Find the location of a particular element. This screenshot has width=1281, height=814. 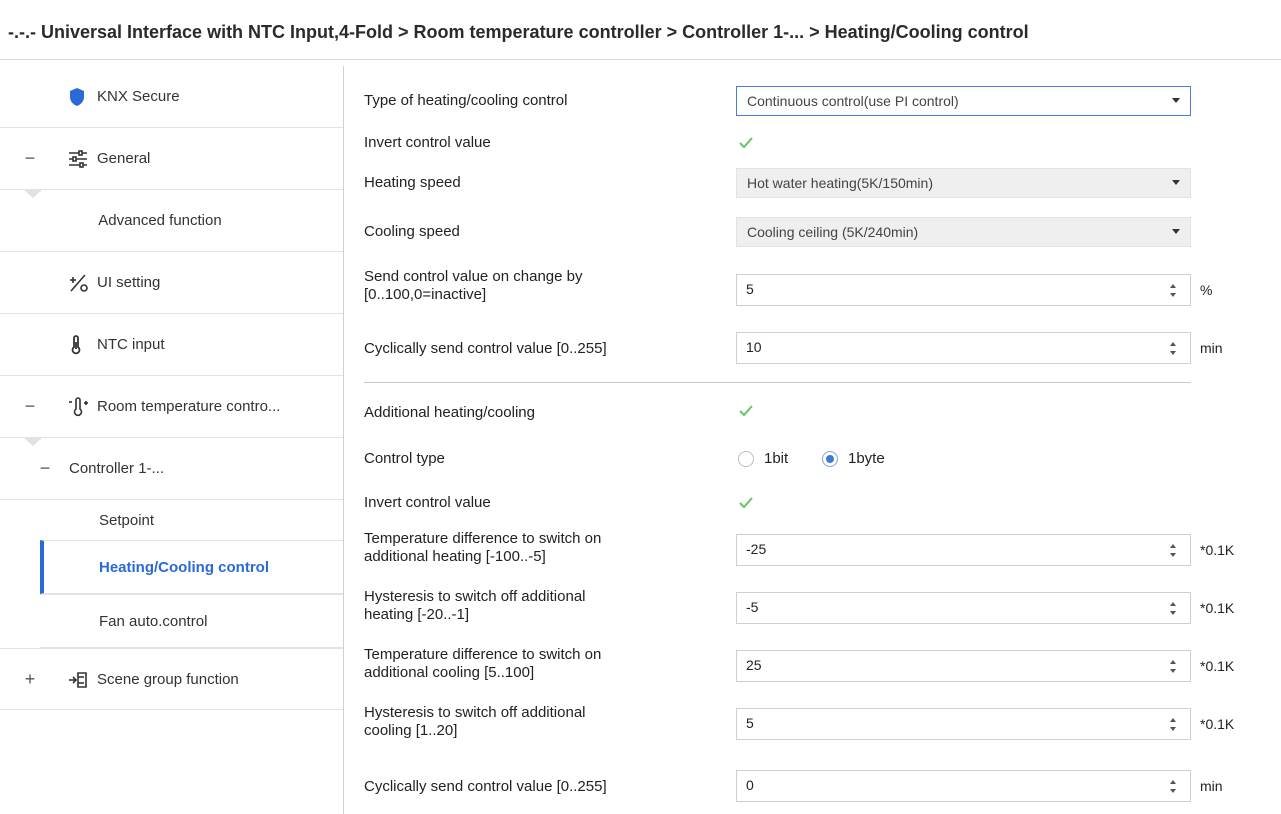

sidebar-item-knx-secure: KNX Secure is located at coordinates (171, 97).